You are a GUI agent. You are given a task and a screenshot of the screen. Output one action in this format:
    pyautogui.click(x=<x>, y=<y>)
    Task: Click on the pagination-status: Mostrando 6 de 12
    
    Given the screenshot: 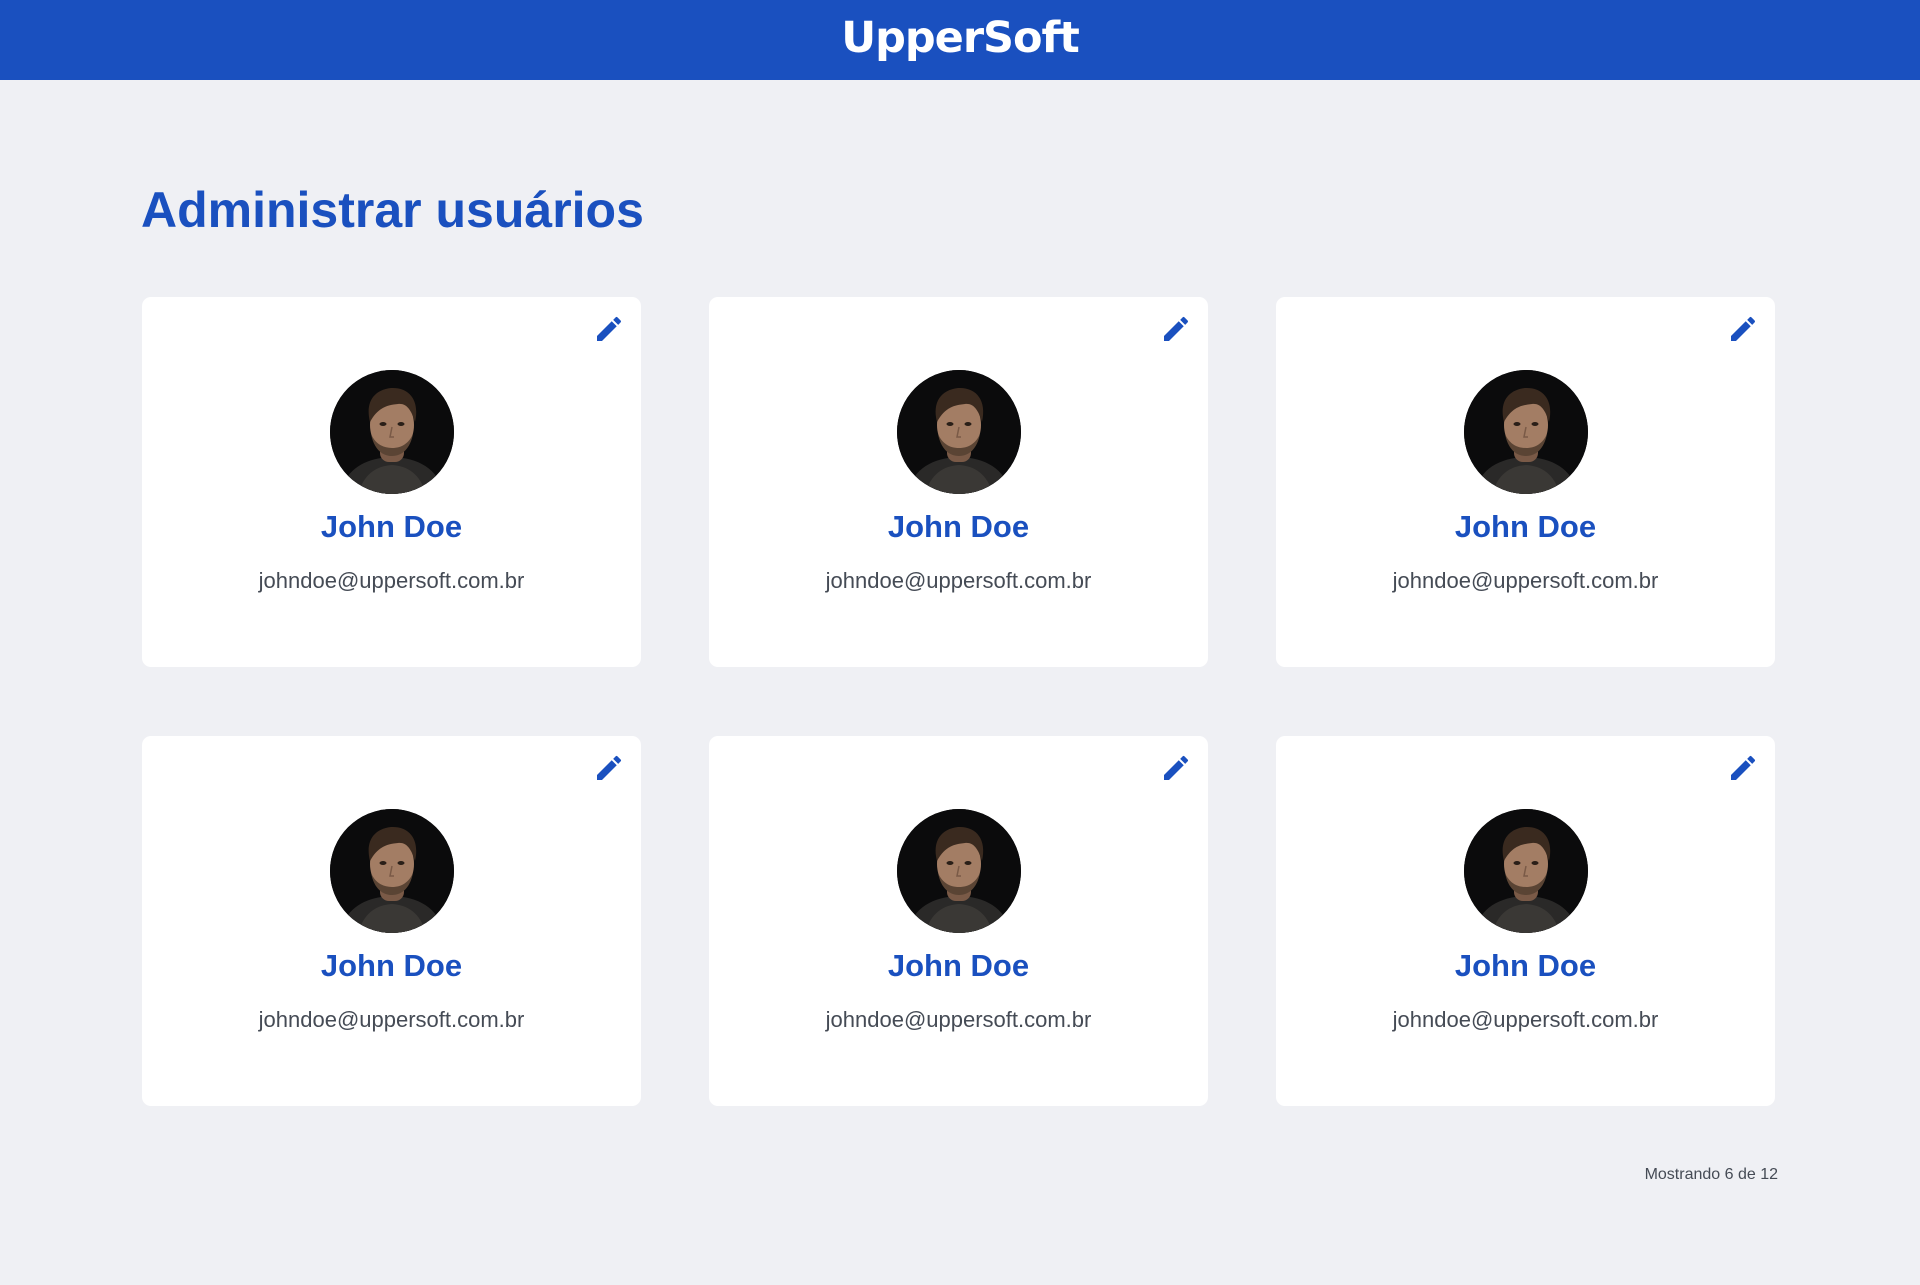 What is the action you would take?
    pyautogui.click(x=1711, y=1174)
    